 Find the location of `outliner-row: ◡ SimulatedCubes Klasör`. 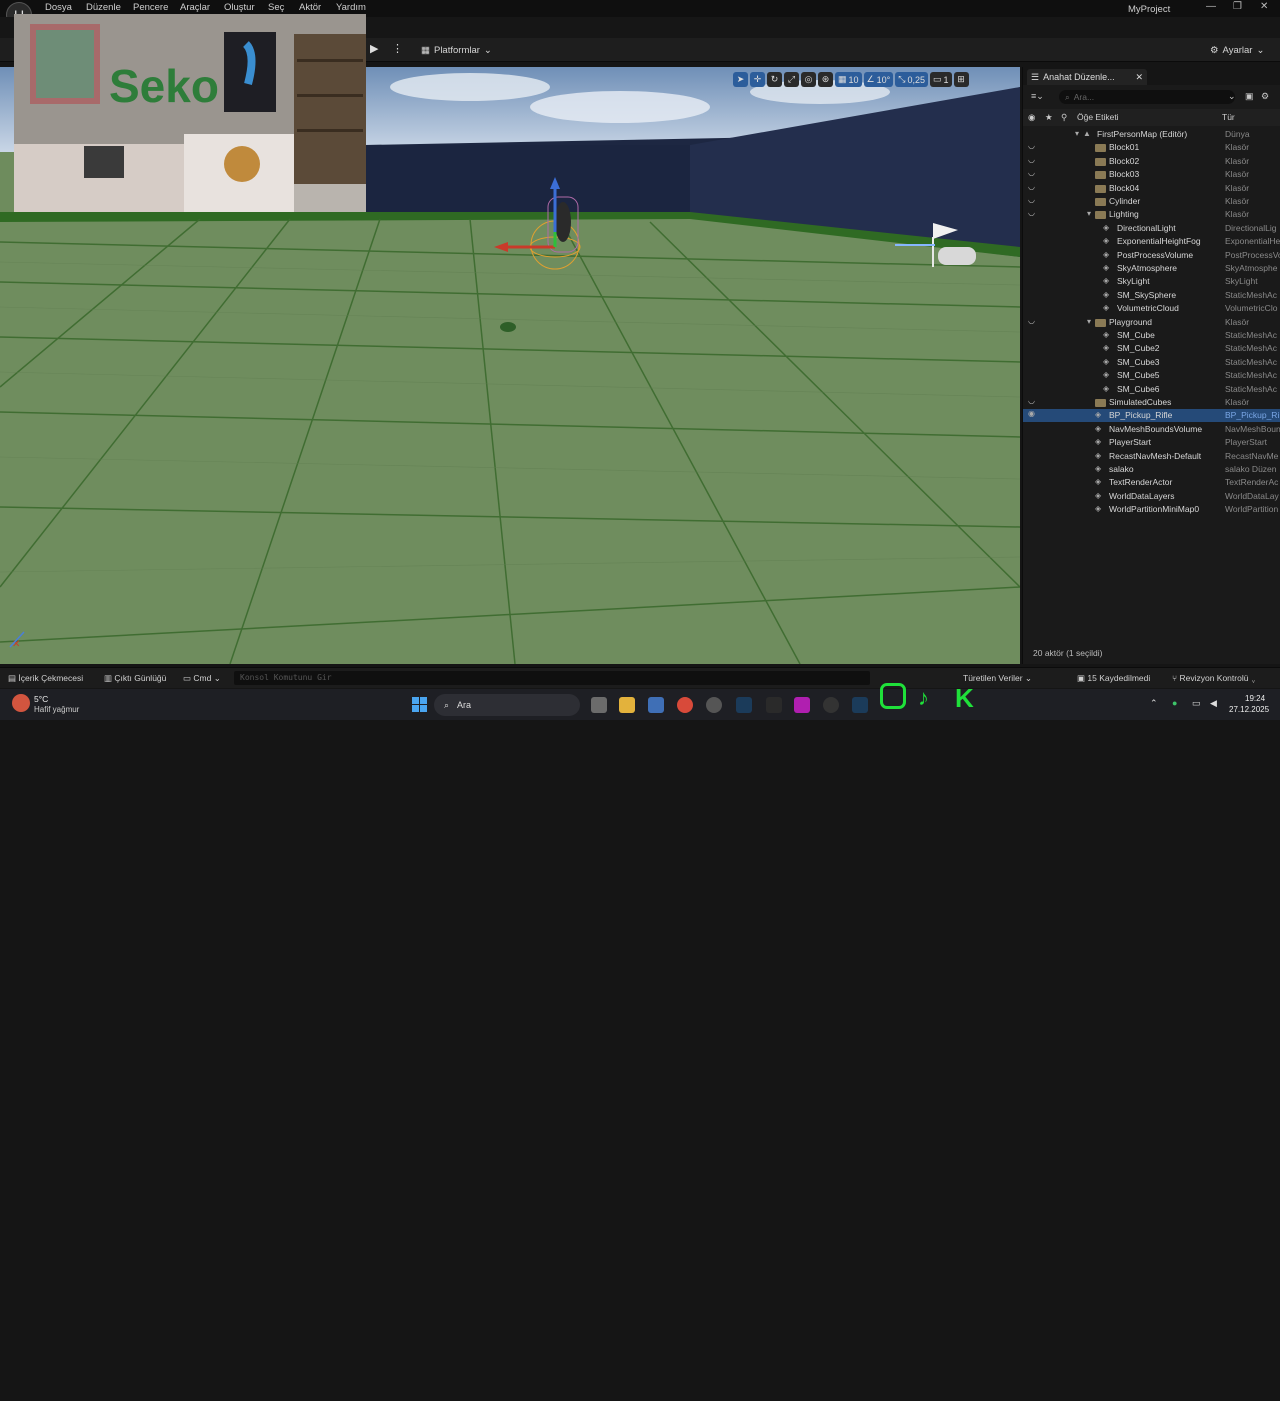

outliner-row: ◡ SimulatedCubes Klasör is located at coordinates (1151, 402).